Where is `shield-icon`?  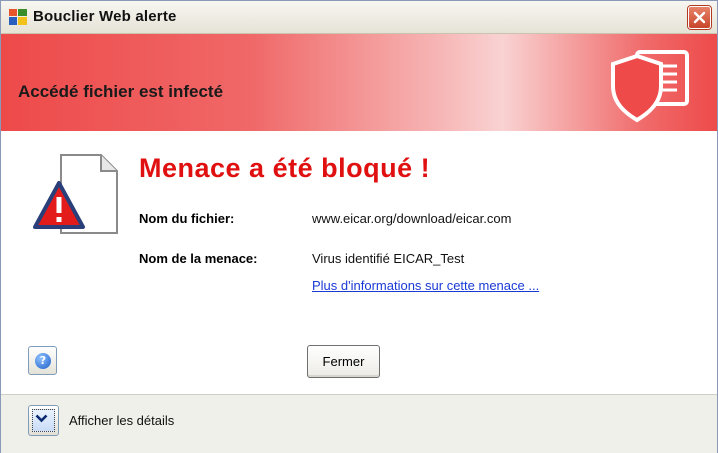
shield-icon is located at coordinates (650, 86).